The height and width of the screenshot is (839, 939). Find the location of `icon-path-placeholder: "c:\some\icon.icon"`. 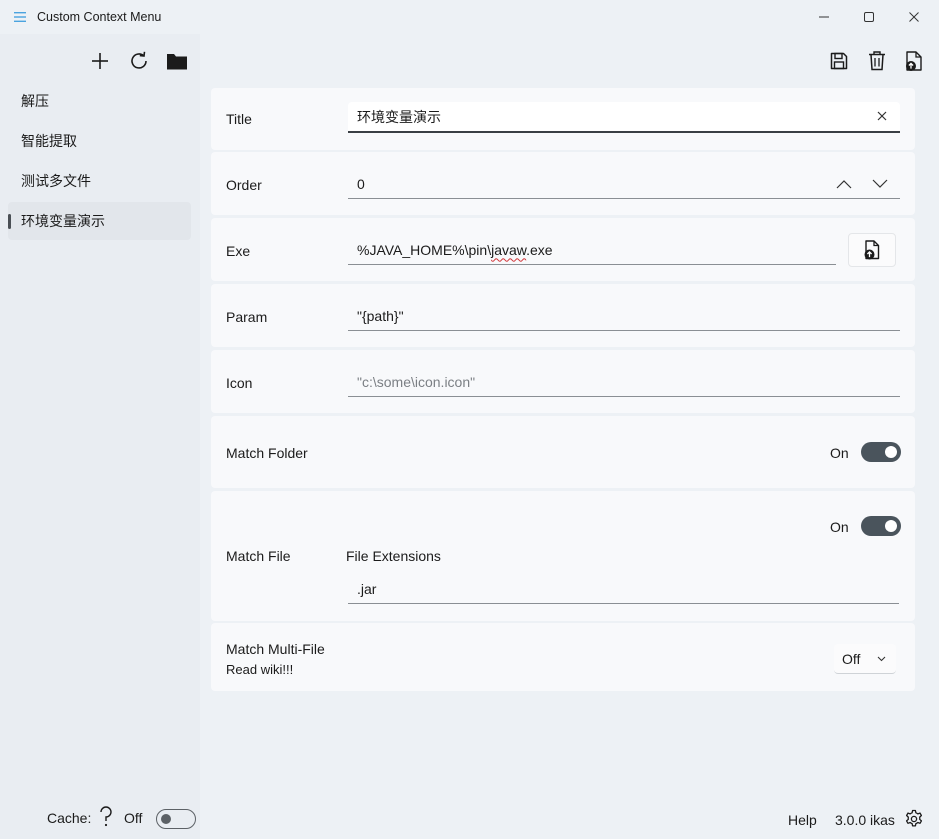

icon-path-placeholder: "c:\some\icon.icon" is located at coordinates (416, 381).